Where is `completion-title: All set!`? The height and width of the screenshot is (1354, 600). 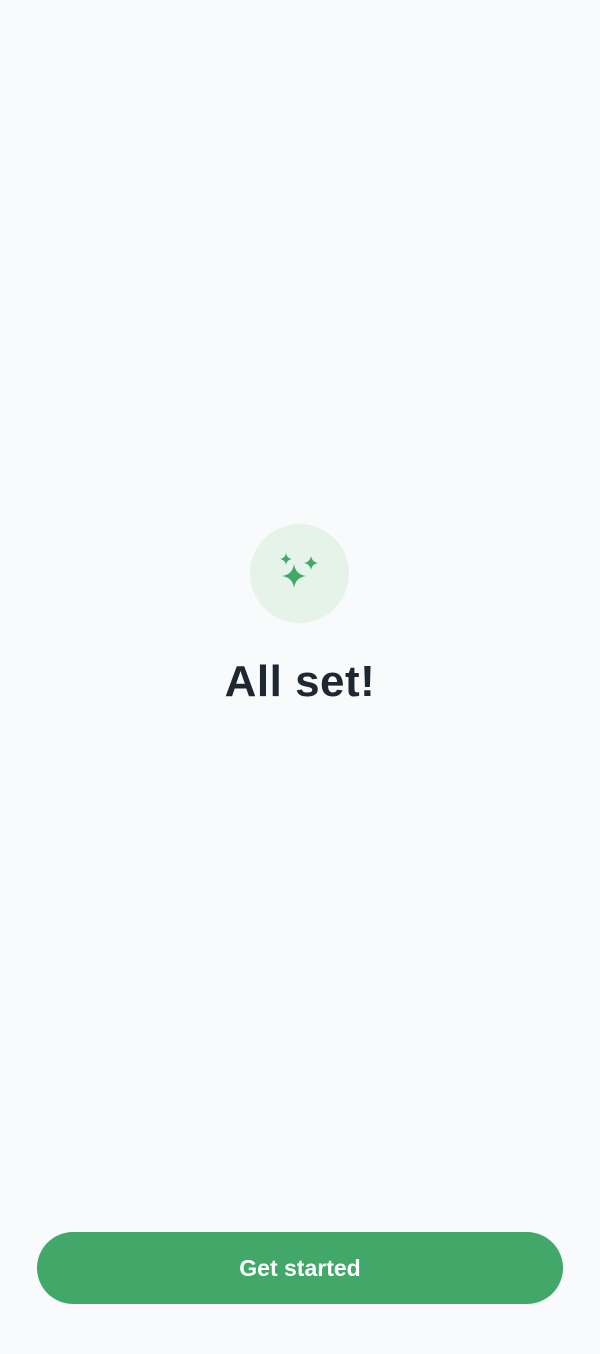
completion-title: All set! is located at coordinates (300, 681).